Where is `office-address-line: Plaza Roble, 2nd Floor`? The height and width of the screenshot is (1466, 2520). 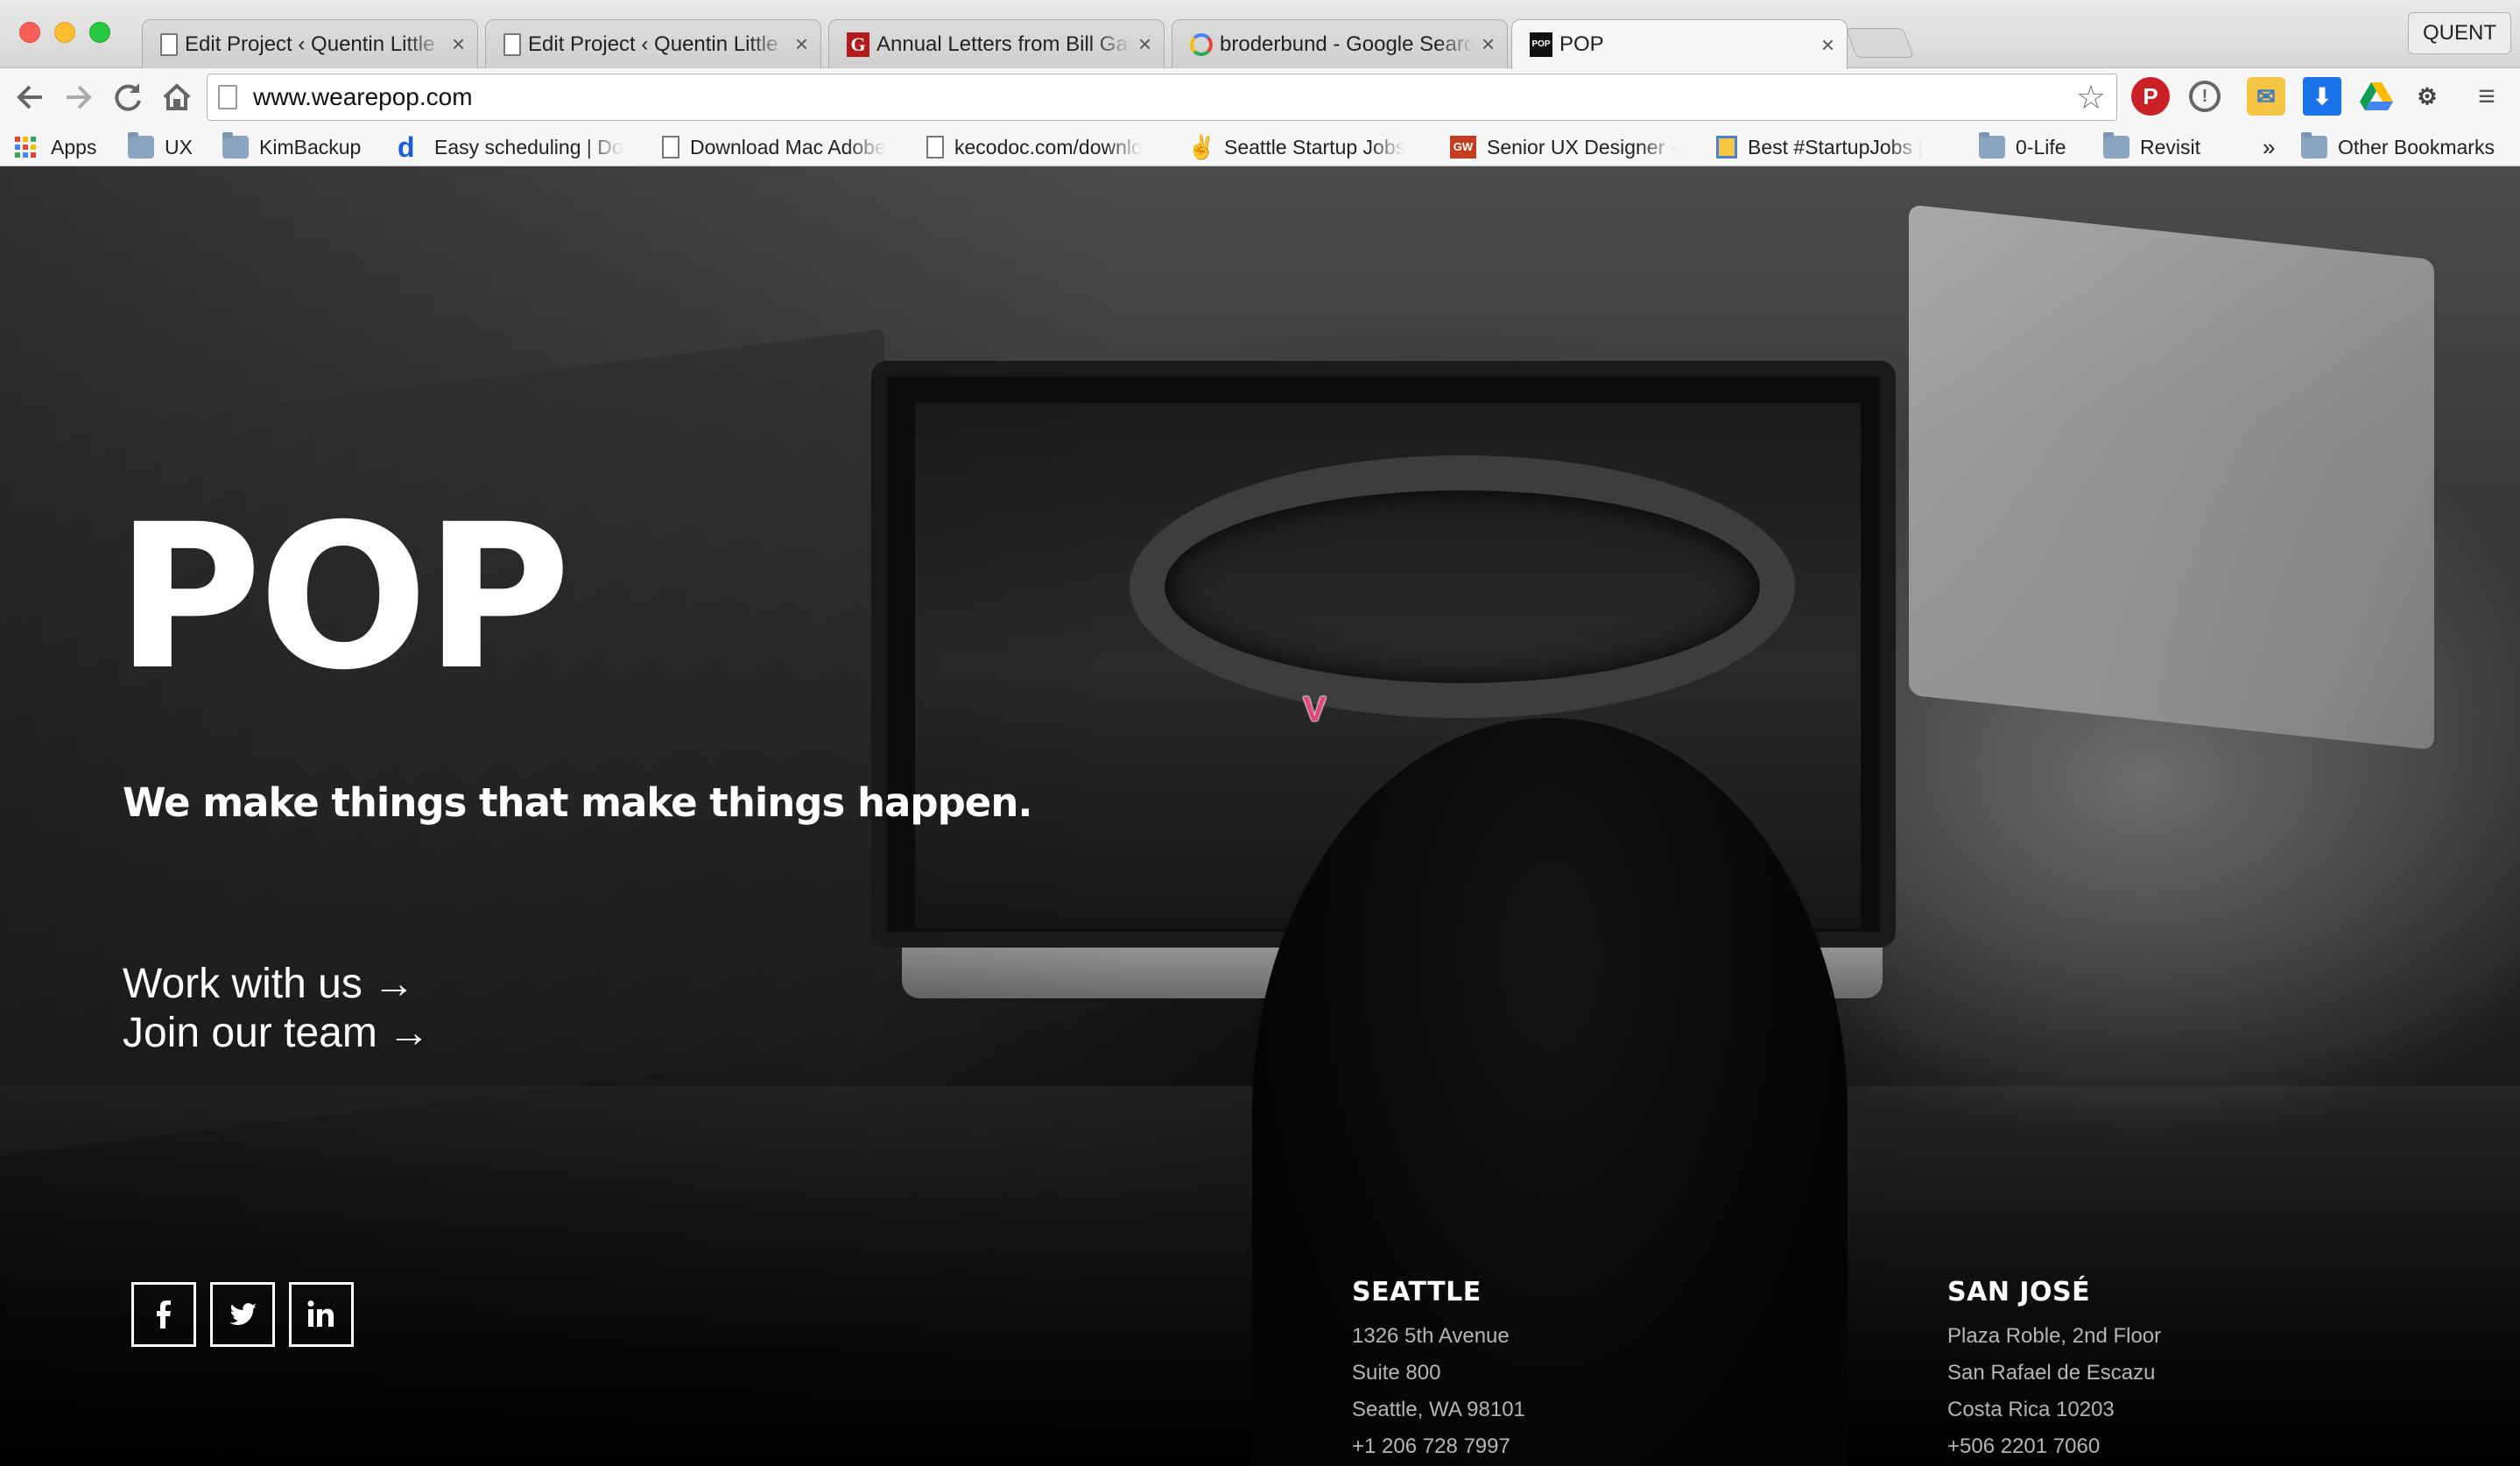
office-address-line: Plaza Roble, 2nd Floor is located at coordinates (2054, 1336).